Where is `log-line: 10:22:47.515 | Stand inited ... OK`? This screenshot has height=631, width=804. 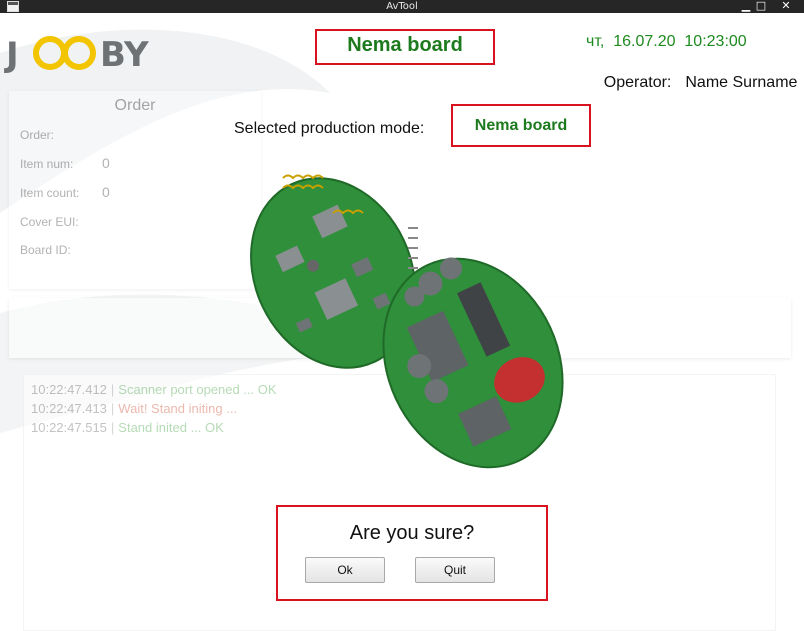
log-line: 10:22:47.515 | Stand inited ... OK is located at coordinates (127, 427).